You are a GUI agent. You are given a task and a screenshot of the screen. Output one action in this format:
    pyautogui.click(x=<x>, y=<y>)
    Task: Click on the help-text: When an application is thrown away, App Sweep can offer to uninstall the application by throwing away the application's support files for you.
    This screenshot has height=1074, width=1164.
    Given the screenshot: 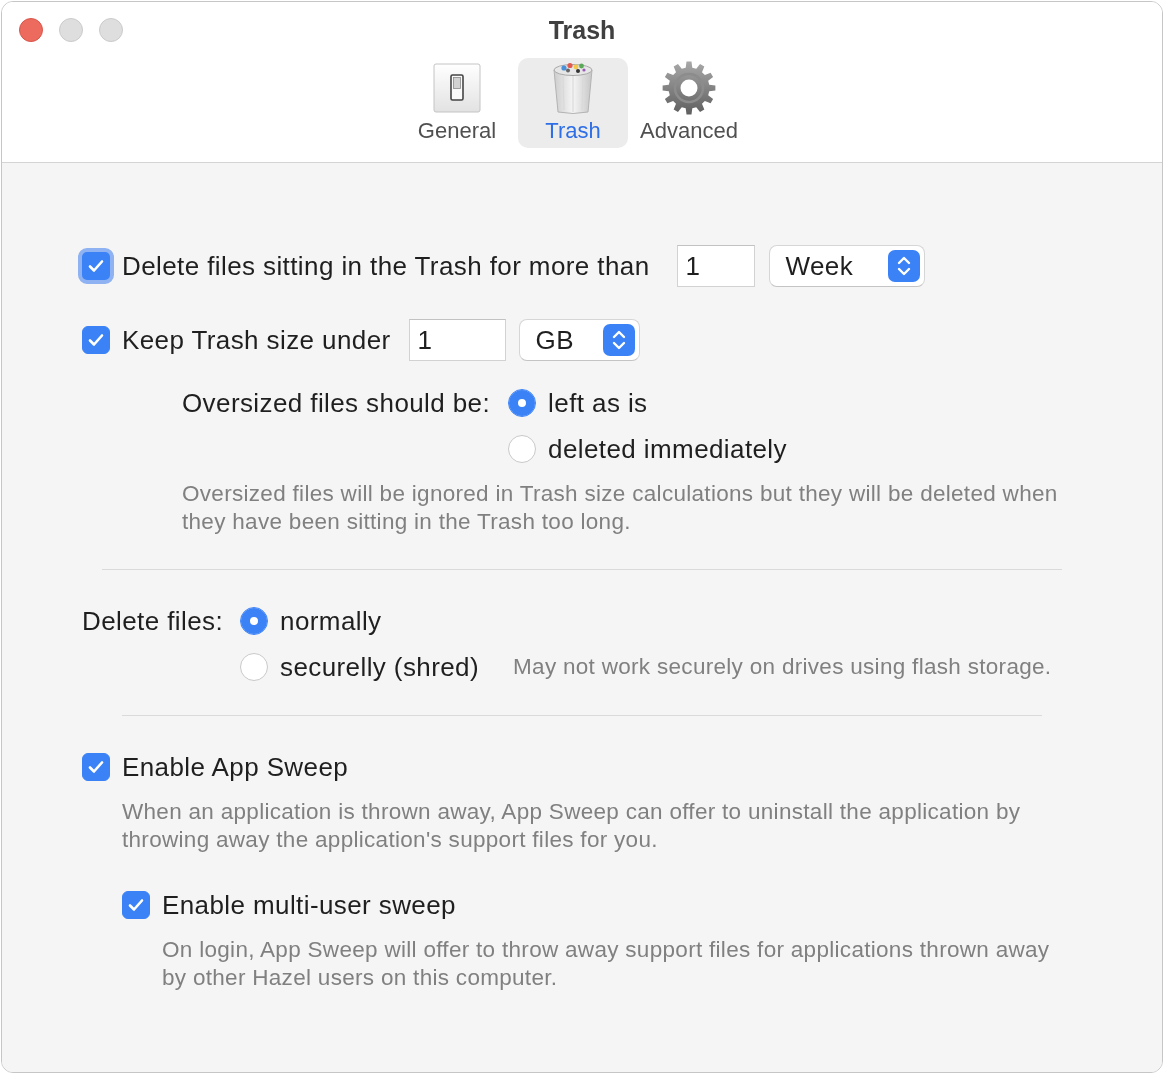 What is the action you would take?
    pyautogui.click(x=572, y=826)
    